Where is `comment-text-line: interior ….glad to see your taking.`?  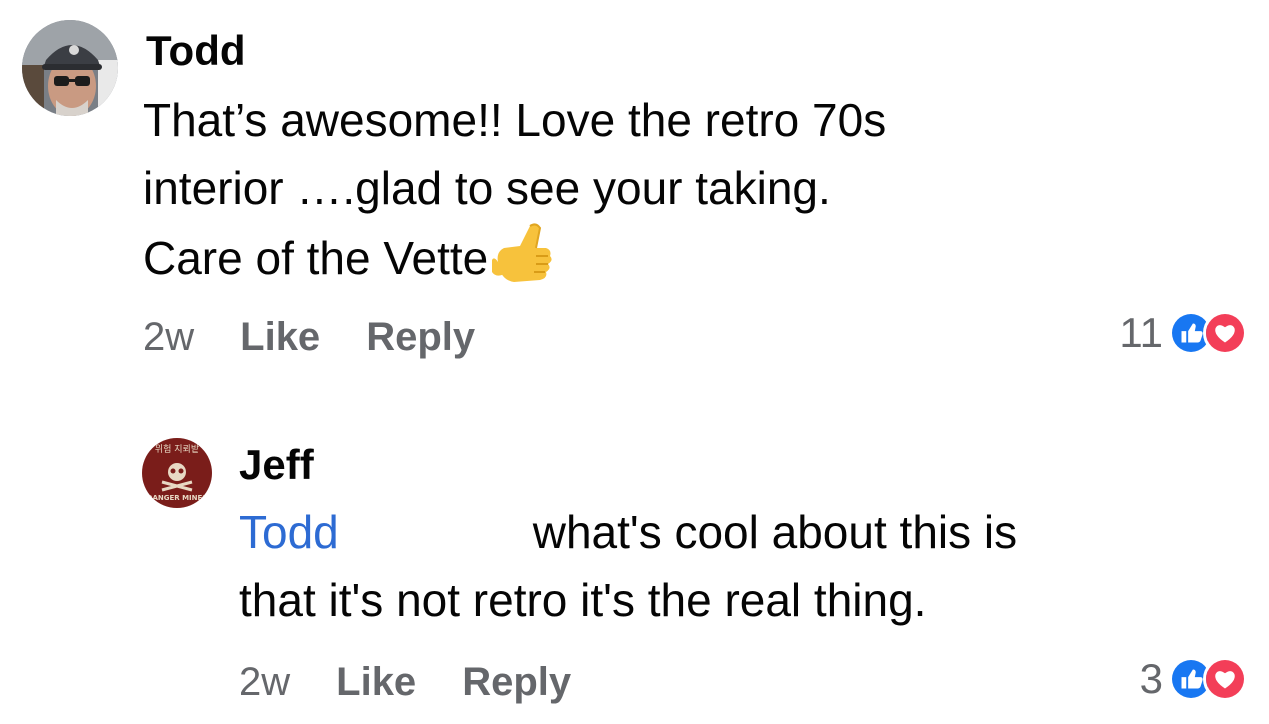 comment-text-line: interior ….glad to see your taking. is located at coordinates (487, 188).